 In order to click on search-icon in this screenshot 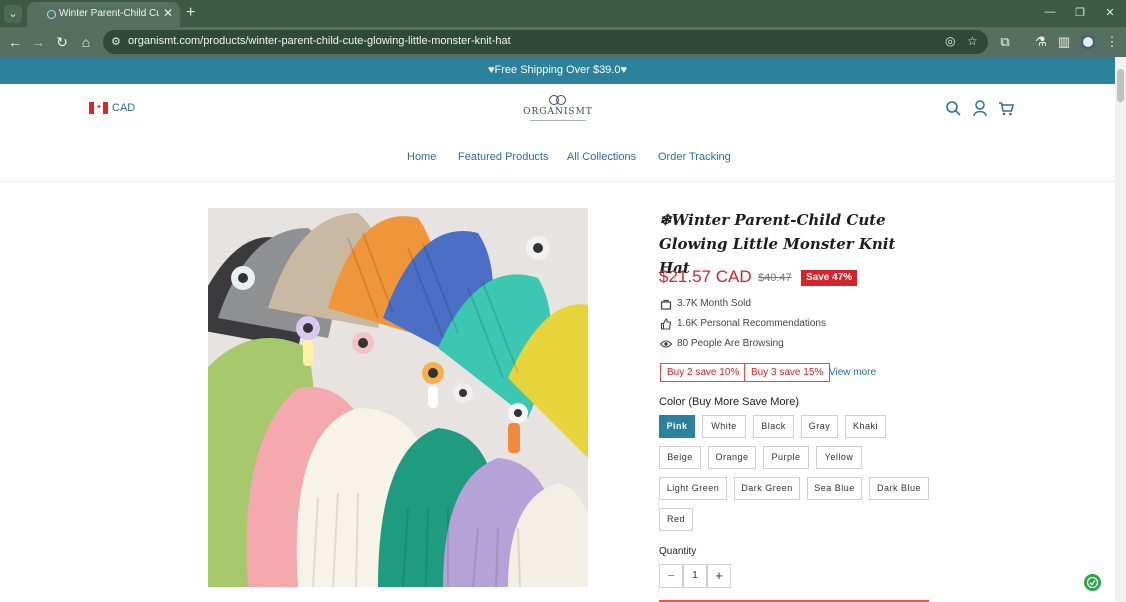, I will do `click(953, 108)`.